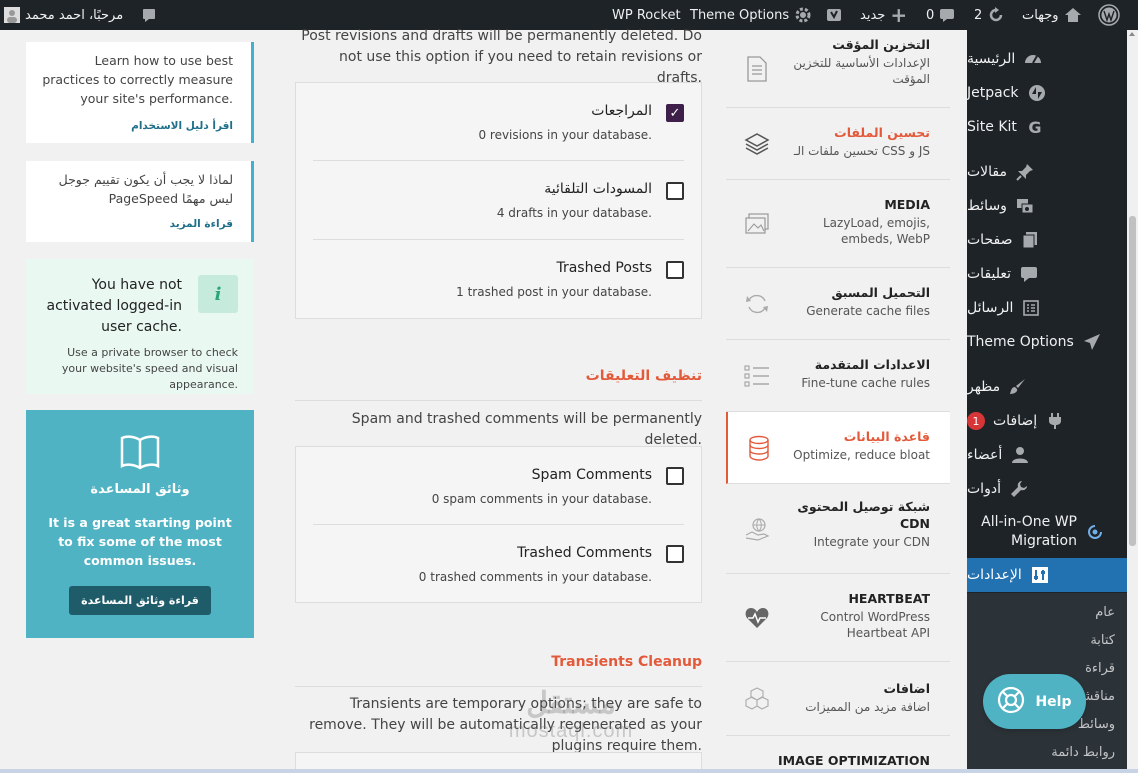  Describe the element at coordinates (1047, 489) in the screenshot. I see `menu-tools: أدوات` at that location.